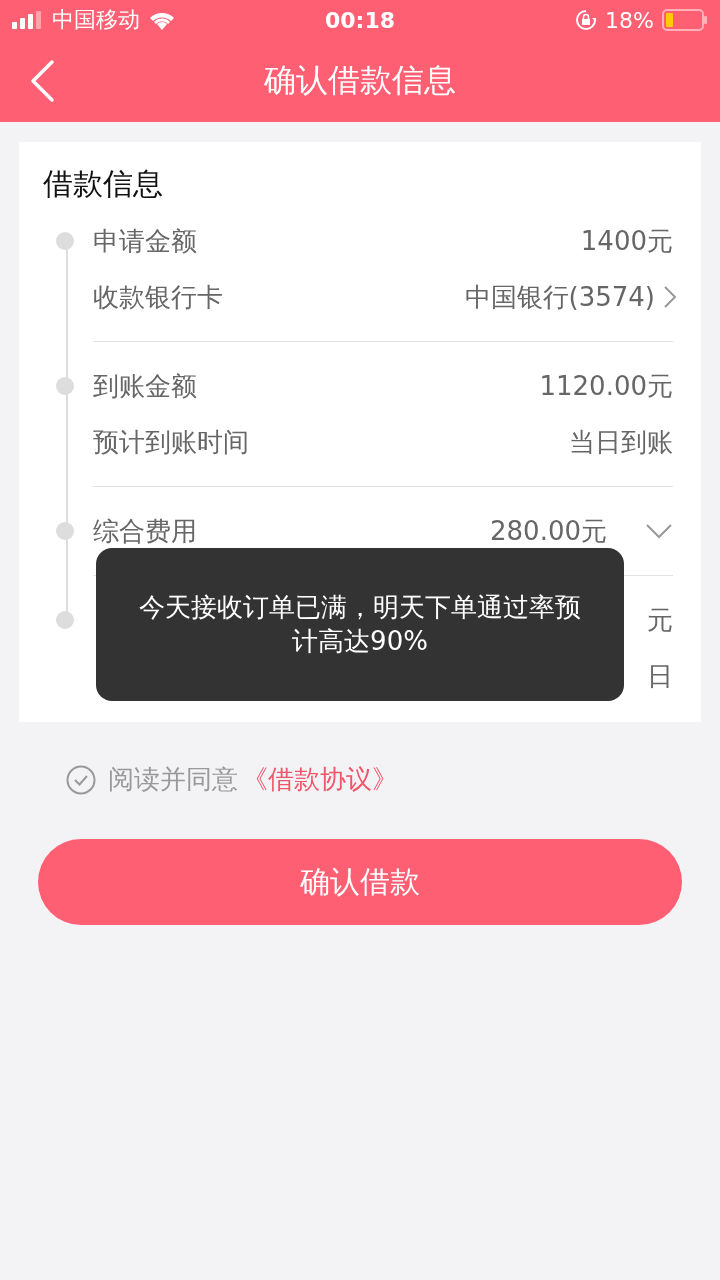 The width and height of the screenshot is (720, 1280). Describe the element at coordinates (360, 80) in the screenshot. I see `page-title: 确认借款信息` at that location.